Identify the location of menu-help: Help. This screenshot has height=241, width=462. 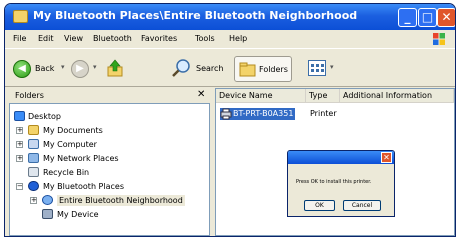
(238, 38).